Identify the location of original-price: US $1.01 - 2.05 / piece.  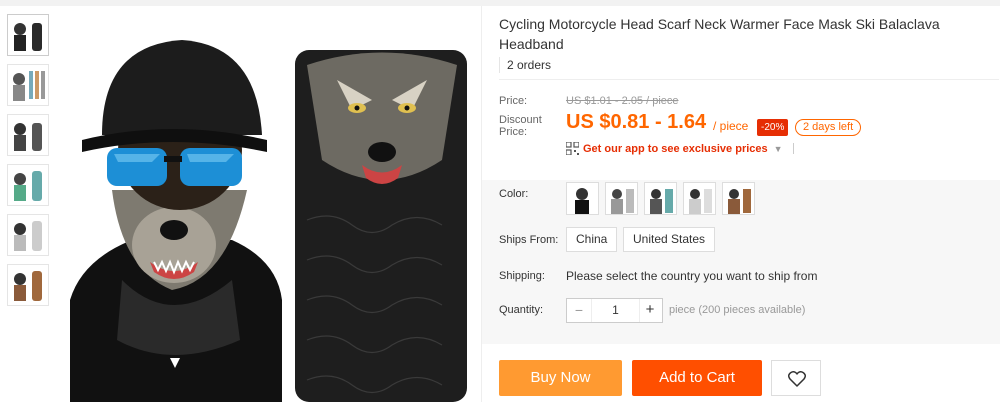
(622, 101).